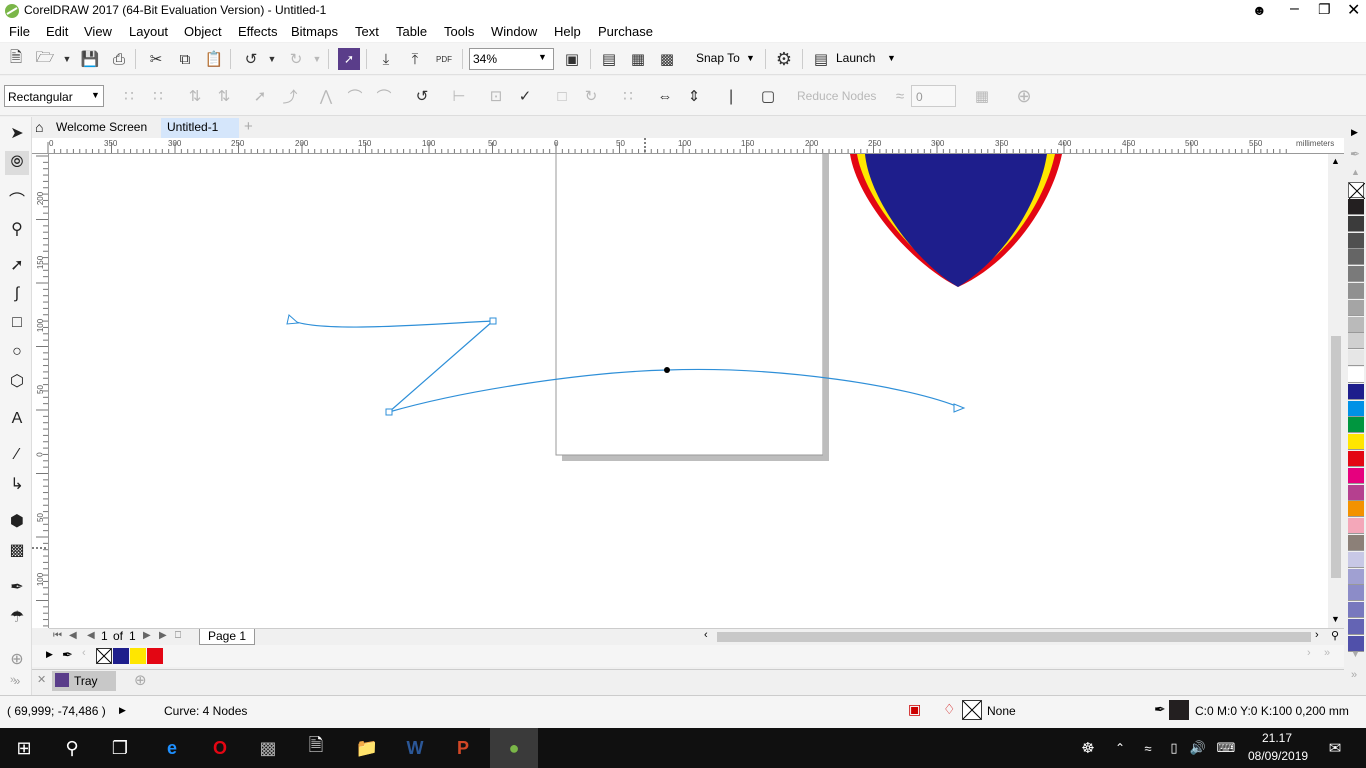  Describe the element at coordinates (459, 96) in the screenshot. I see `extend-curve-icon: ⊢` at that location.